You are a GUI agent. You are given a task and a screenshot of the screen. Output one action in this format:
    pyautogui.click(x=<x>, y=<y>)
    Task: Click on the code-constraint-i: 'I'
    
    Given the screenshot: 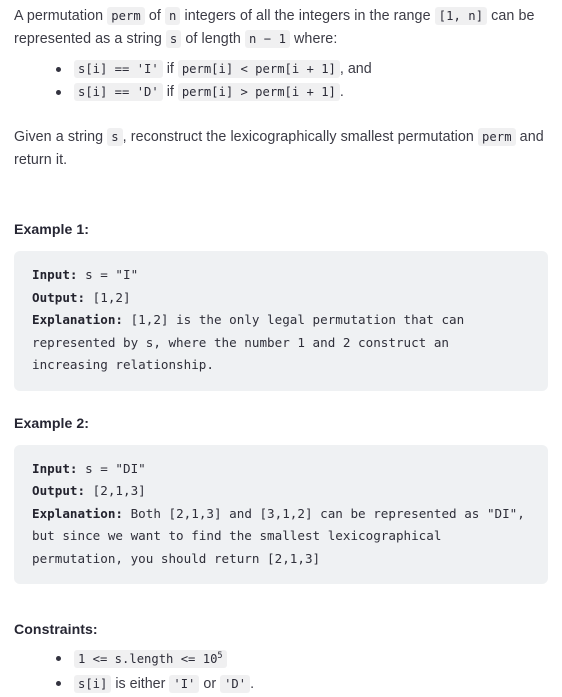 What is the action you would take?
    pyautogui.click(x=184, y=684)
    